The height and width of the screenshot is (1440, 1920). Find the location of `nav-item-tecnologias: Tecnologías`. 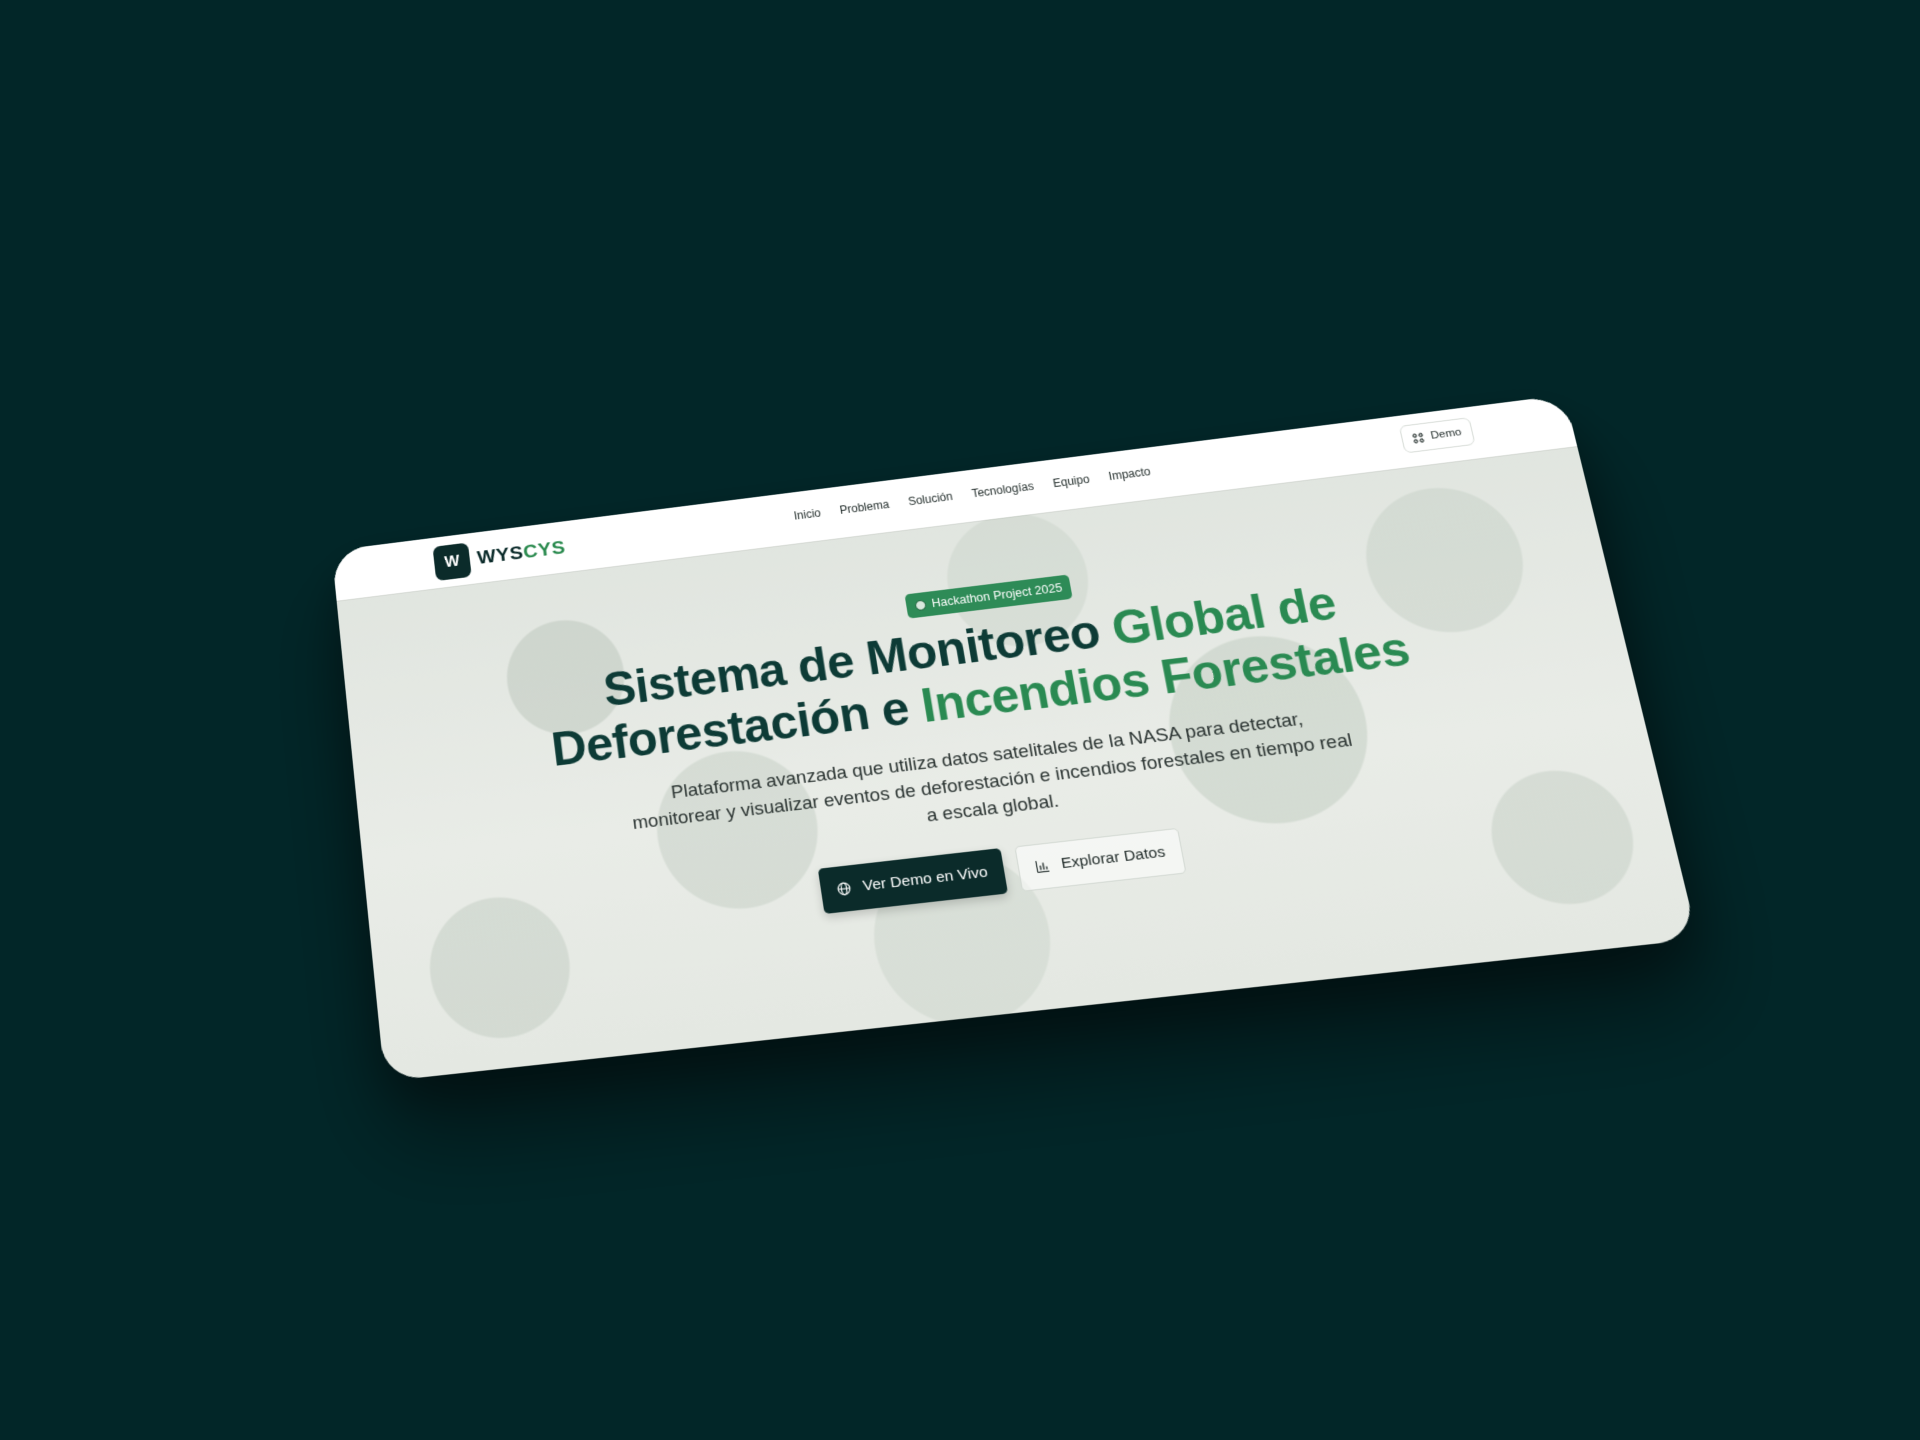

nav-item-tecnologias: Tecnologías is located at coordinates (1003, 490).